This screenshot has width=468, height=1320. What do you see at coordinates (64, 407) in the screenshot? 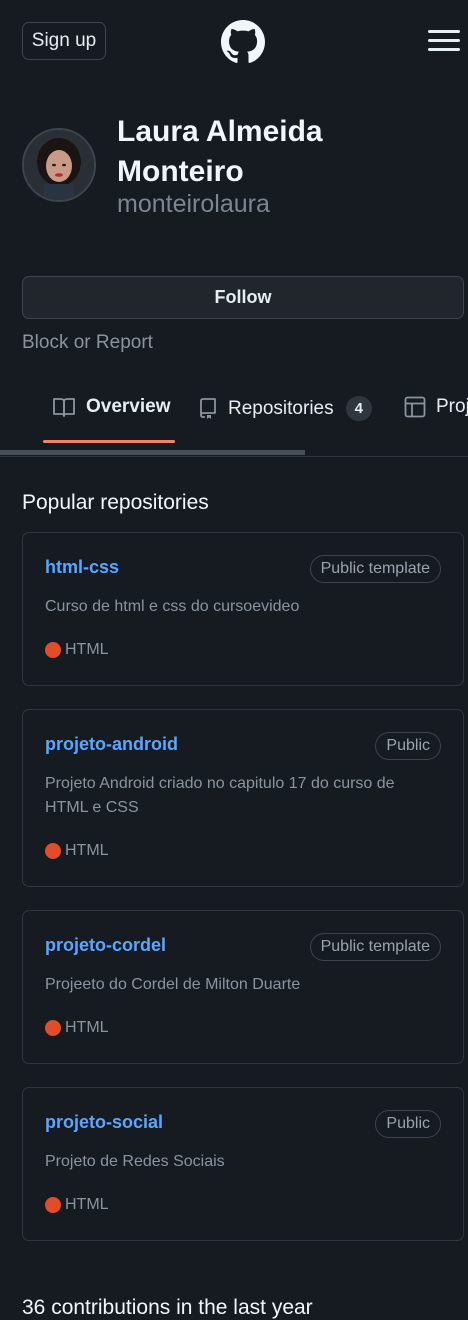
I see `book-icon` at bounding box center [64, 407].